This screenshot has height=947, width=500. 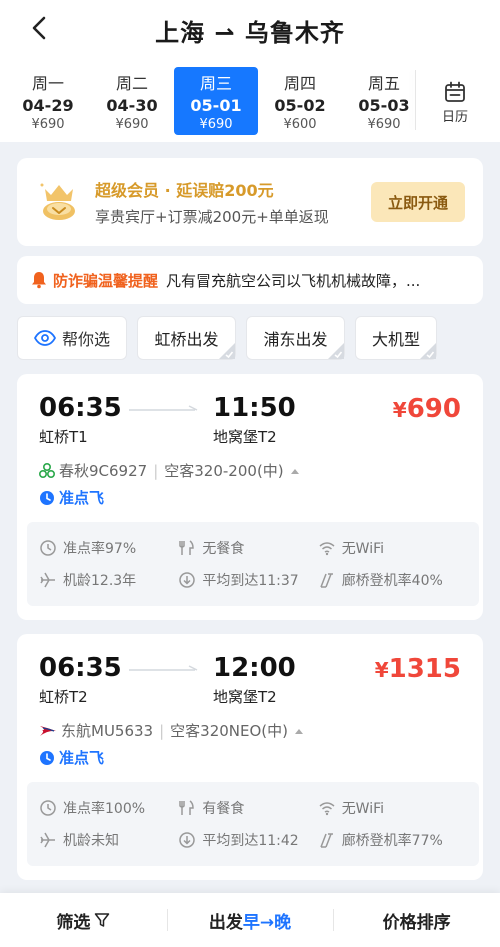 I want to click on arrival: 11:50 地窝堡T2, so click(x=278, y=420).